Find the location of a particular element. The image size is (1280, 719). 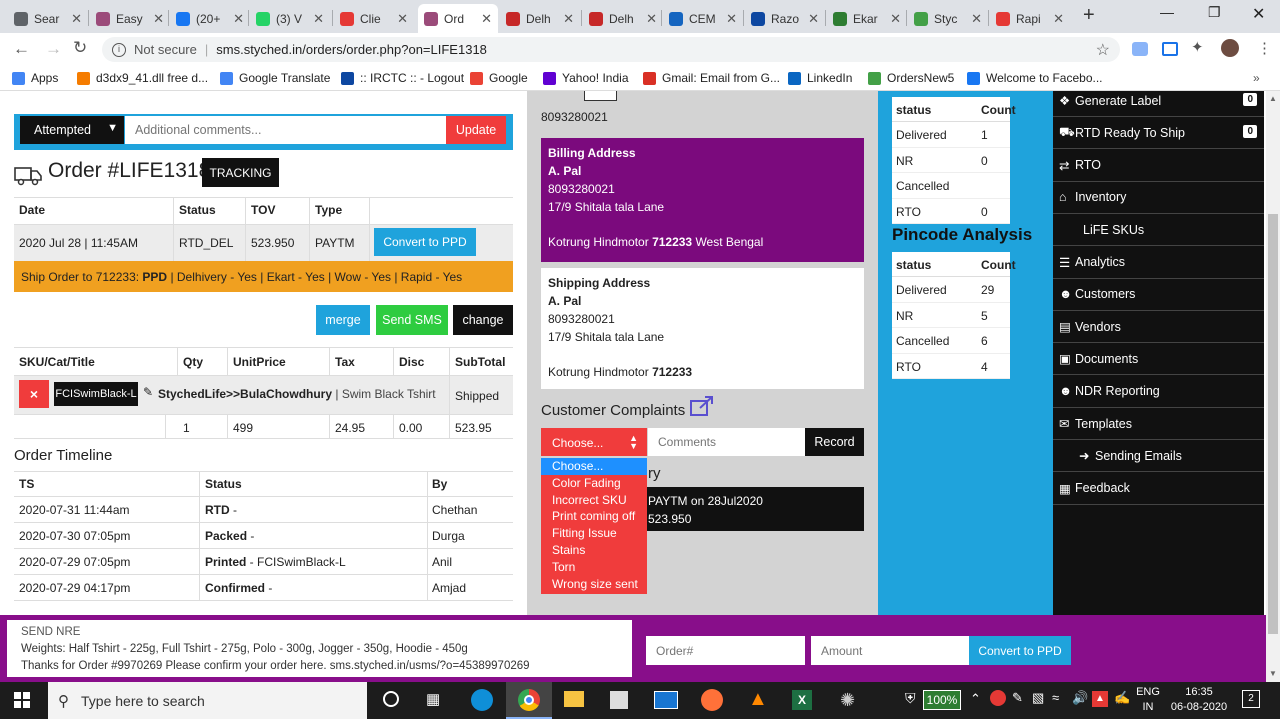

scroll-down-icon: ▼ is located at coordinates (1273, 673).